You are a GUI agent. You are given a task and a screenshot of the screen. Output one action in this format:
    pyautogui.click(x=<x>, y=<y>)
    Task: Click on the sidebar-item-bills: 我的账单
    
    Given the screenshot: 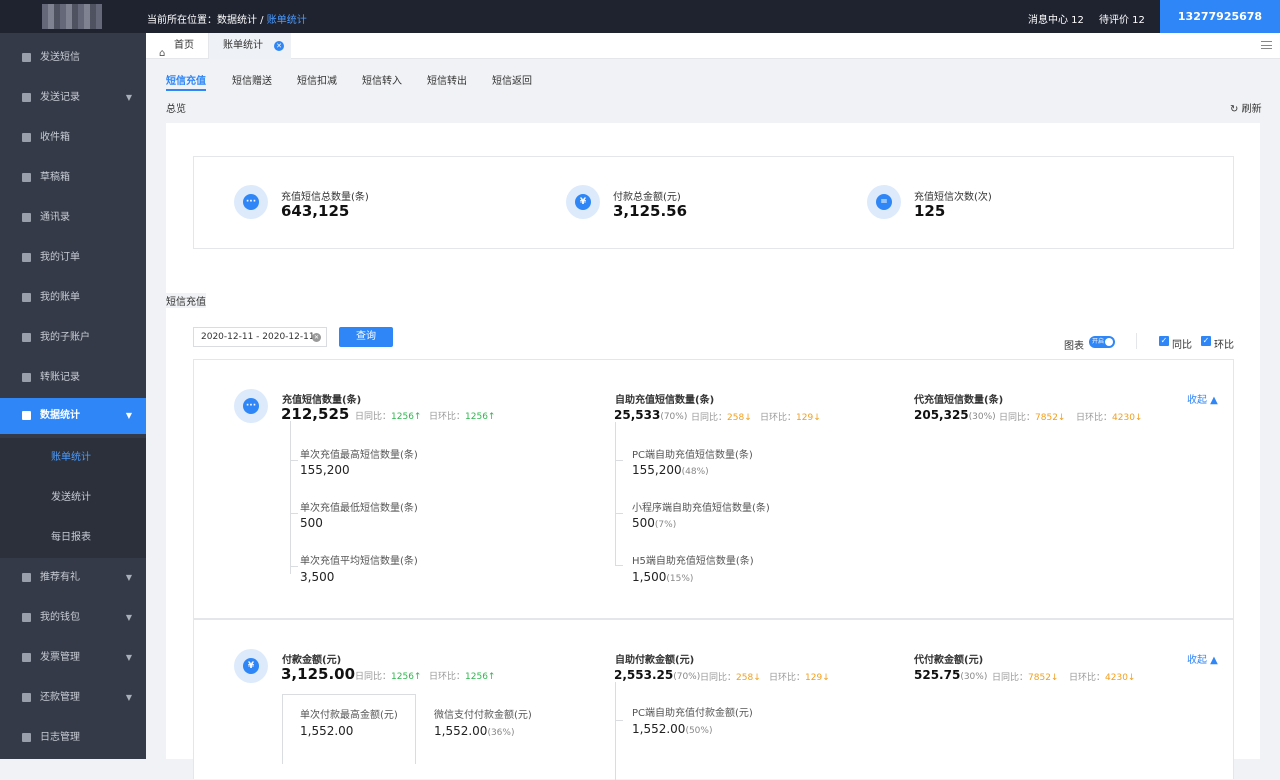 What is the action you would take?
    pyautogui.click(x=73, y=298)
    